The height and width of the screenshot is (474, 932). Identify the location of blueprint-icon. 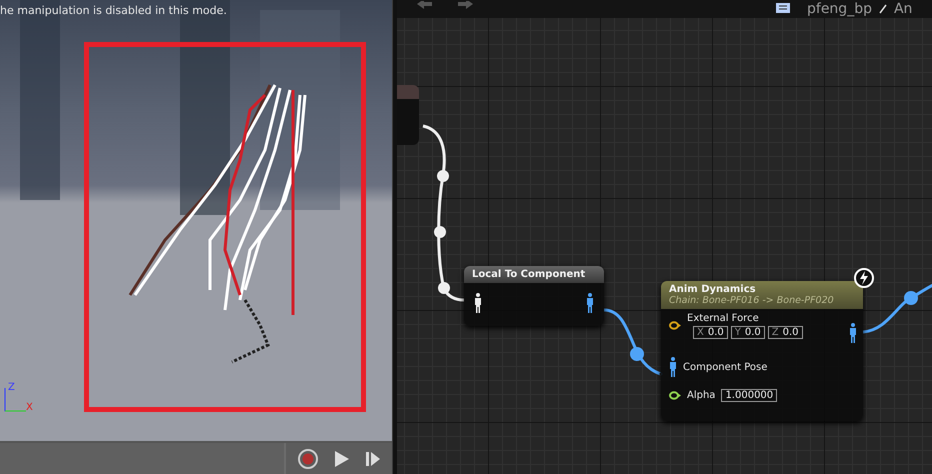
(783, 9).